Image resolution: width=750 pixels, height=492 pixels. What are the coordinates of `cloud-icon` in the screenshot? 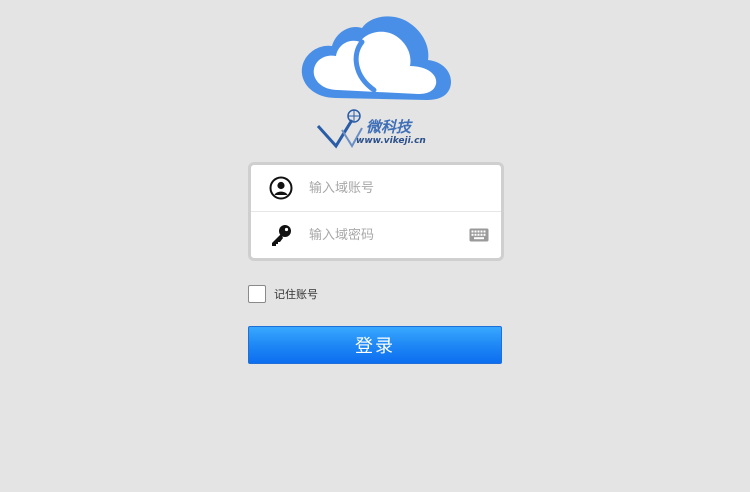 It's located at (376, 62).